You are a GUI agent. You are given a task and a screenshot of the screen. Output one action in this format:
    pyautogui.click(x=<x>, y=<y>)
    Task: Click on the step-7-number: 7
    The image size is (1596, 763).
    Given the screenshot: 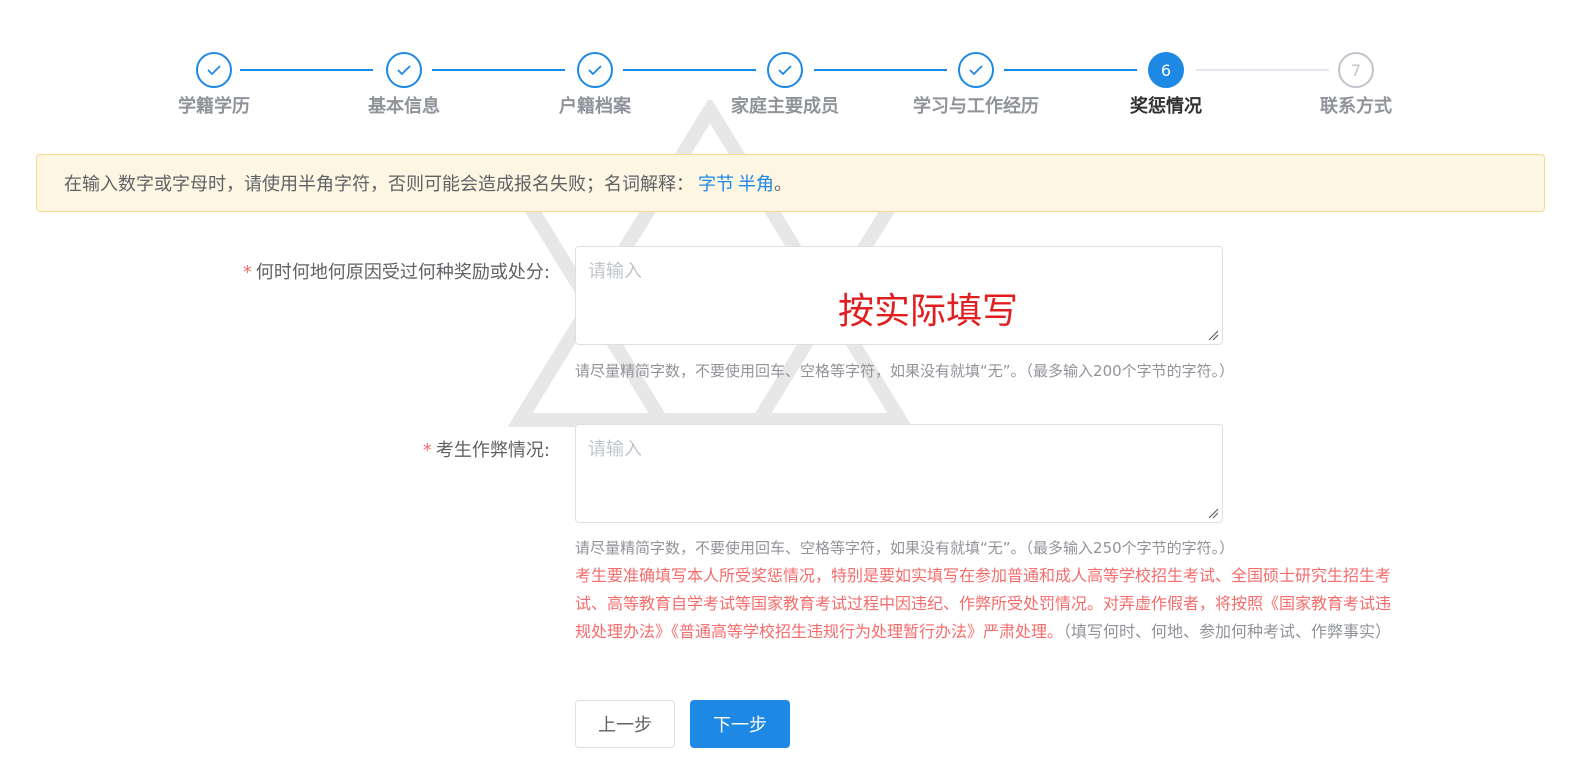 What is the action you would take?
    pyautogui.click(x=1356, y=70)
    